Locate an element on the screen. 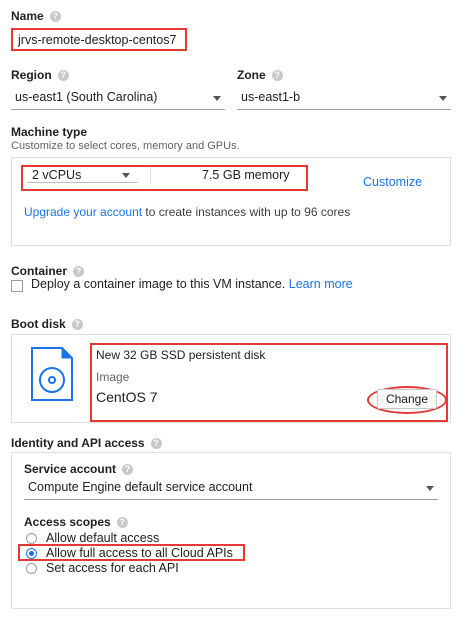 Image resolution: width=473 pixels, height=619 pixels. region-section-label: Region? is located at coordinates (40, 75).